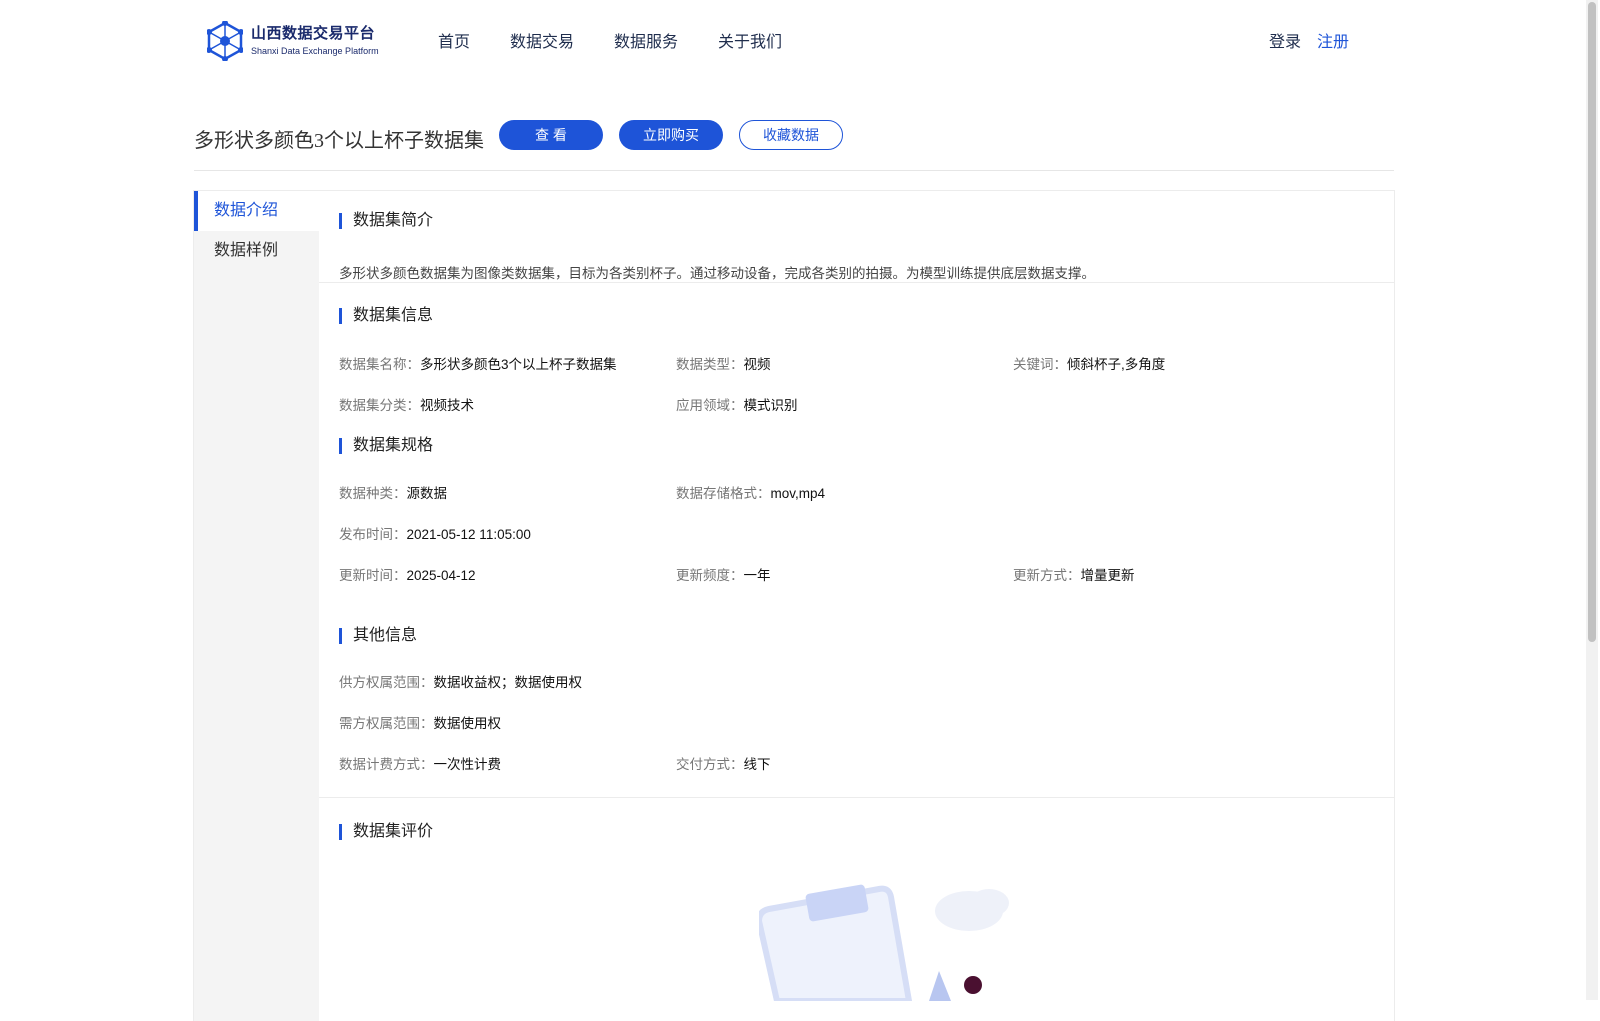 Image resolution: width=1600 pixels, height=1021 pixels. Describe the element at coordinates (737, 405) in the screenshot. I see `field-application-domain: 应用领域：模式识别` at that location.